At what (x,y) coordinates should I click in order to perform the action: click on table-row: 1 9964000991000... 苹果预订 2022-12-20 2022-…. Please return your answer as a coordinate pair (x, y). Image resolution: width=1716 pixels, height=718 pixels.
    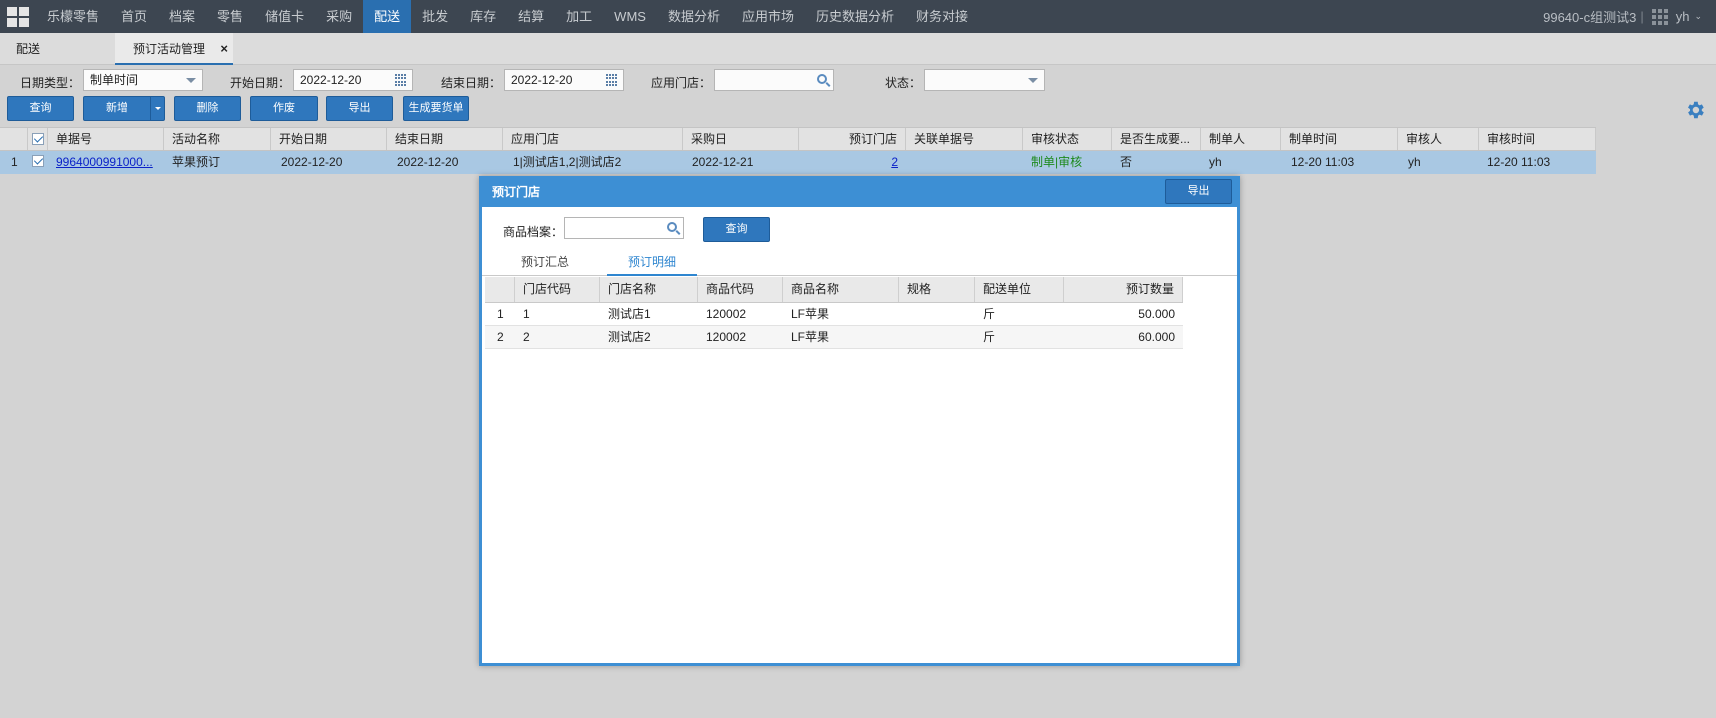
    Looking at the image, I should click on (798, 162).